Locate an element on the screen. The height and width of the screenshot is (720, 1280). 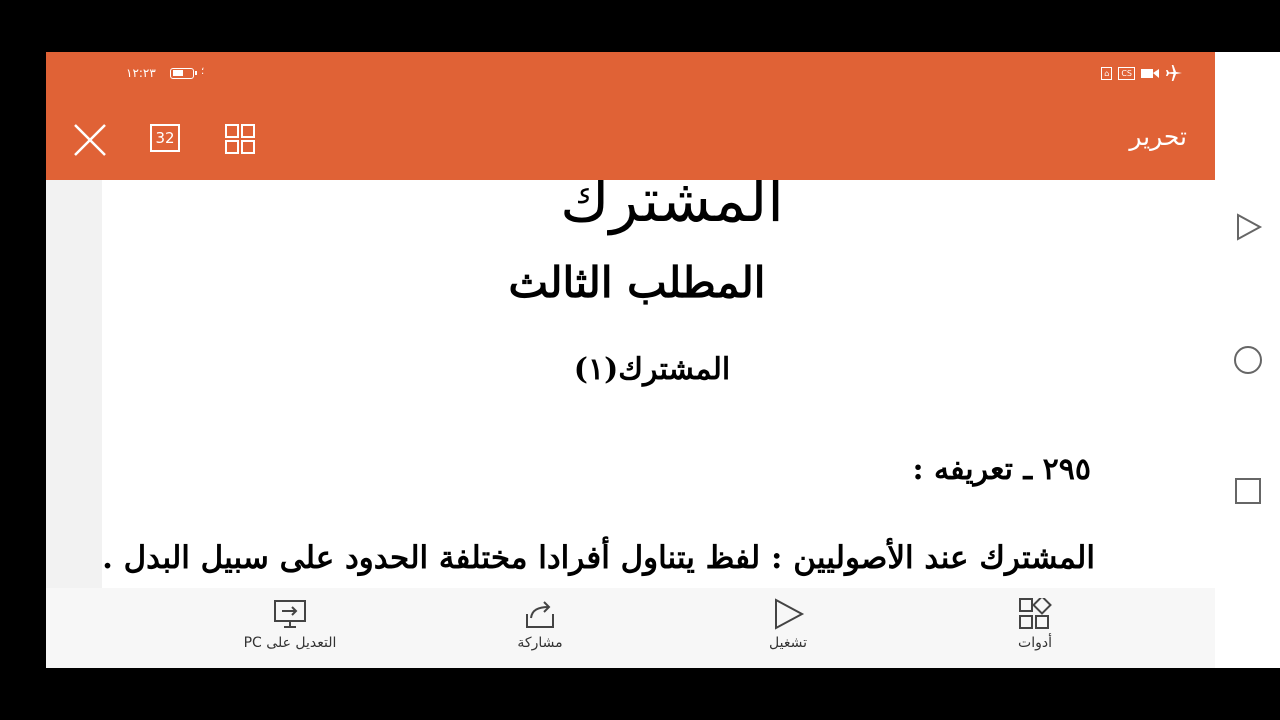
airplane-mode-icon is located at coordinates (1174, 73).